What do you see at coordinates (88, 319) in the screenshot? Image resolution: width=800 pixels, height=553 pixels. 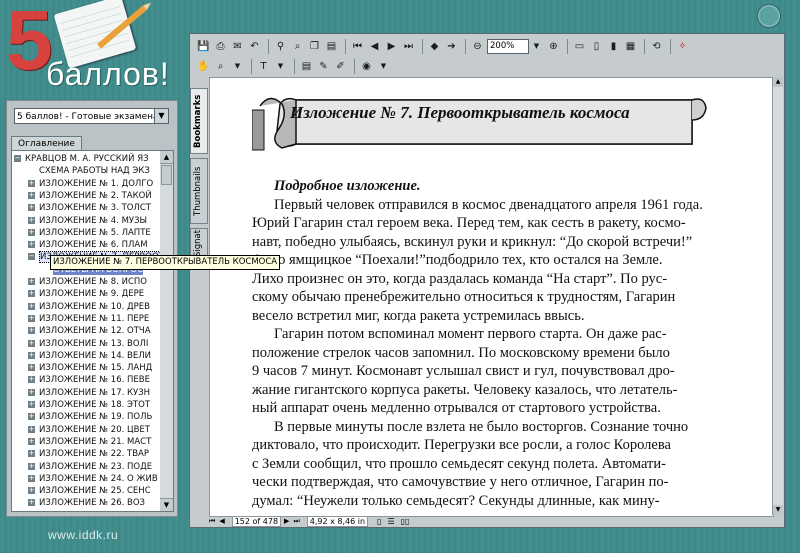 I see `toc-item: + ИЗЛОЖЕНИЕ № 11. ПЕРЕ` at bounding box center [88, 319].